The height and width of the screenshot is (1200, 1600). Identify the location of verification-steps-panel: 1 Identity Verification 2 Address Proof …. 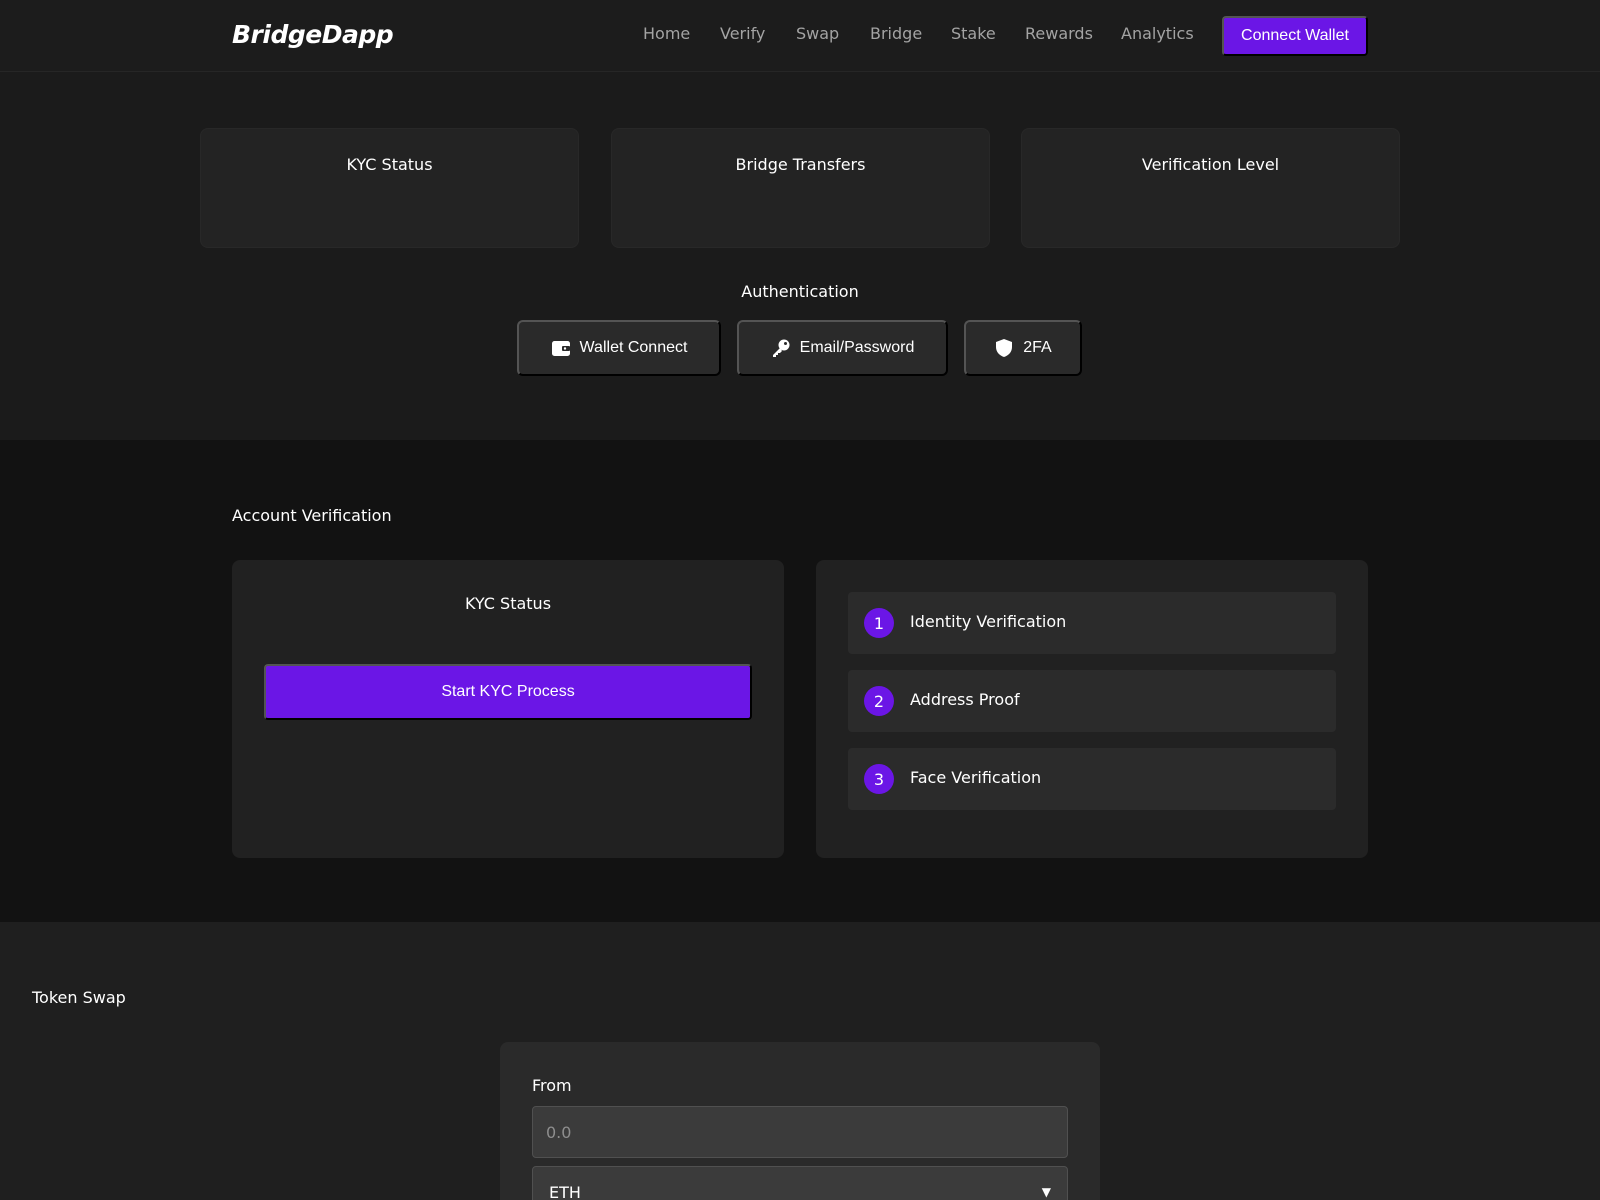
(1092, 709).